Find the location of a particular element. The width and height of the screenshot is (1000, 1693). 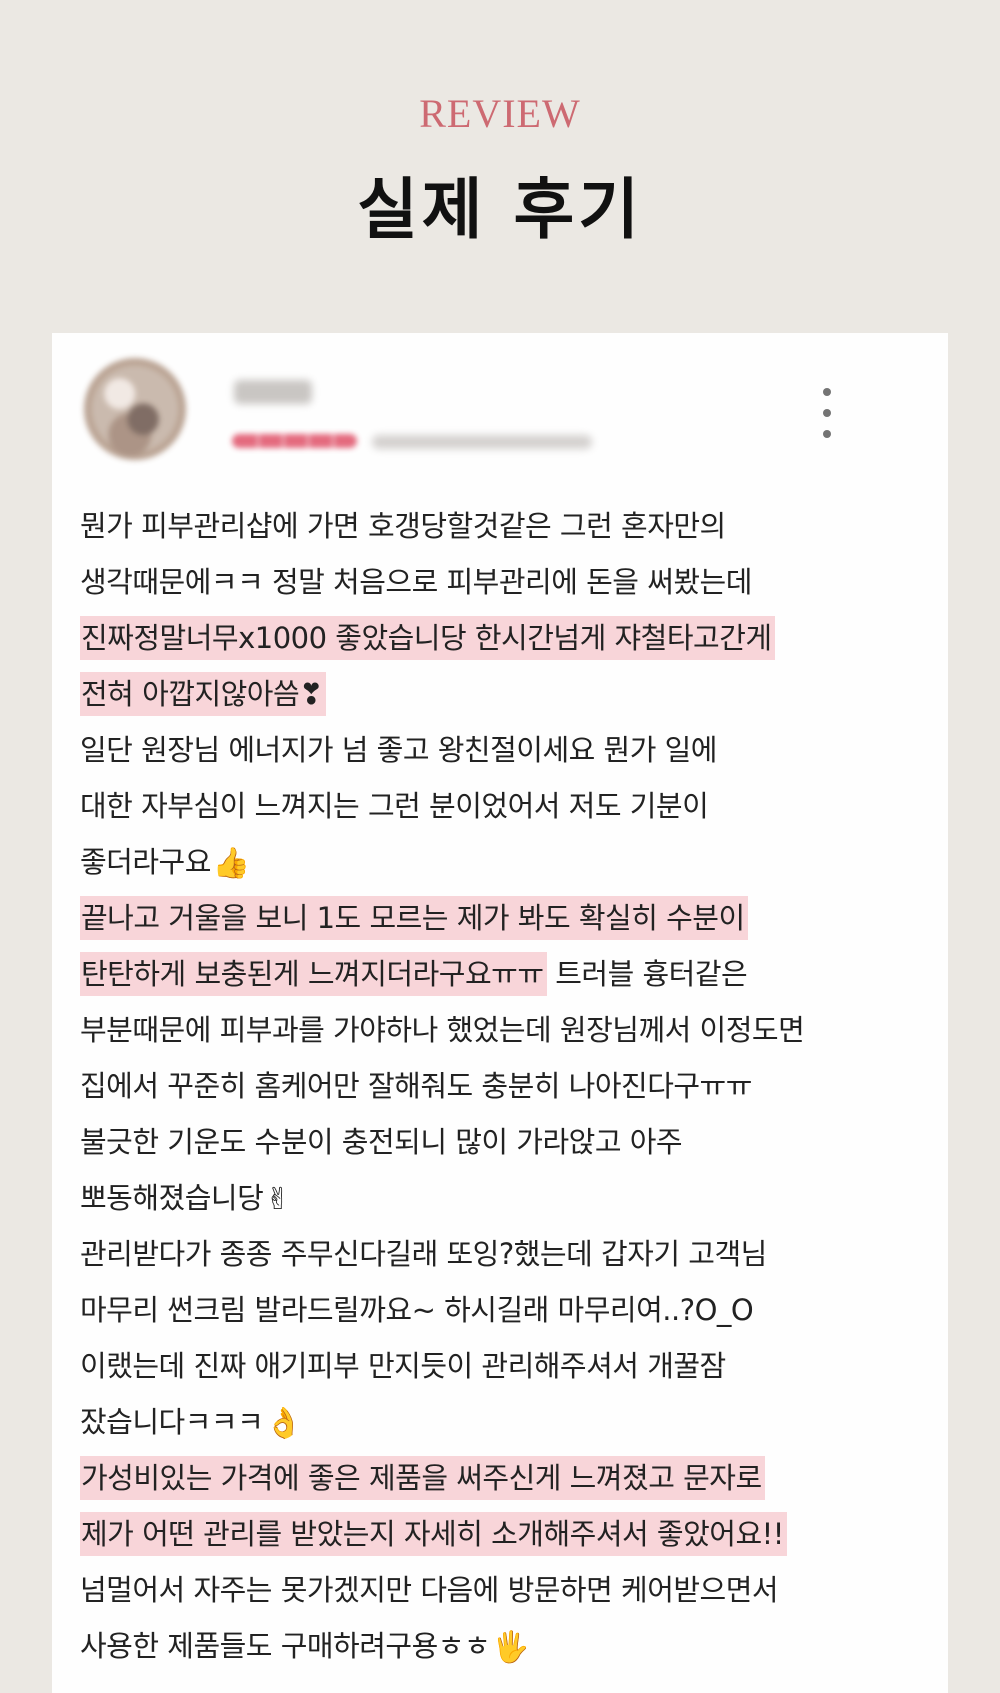

highlighted-text: 제가 어떤 관리를 받았는지 자세히 소개해주셔서 좋았어요!! is located at coordinates (433, 1534).